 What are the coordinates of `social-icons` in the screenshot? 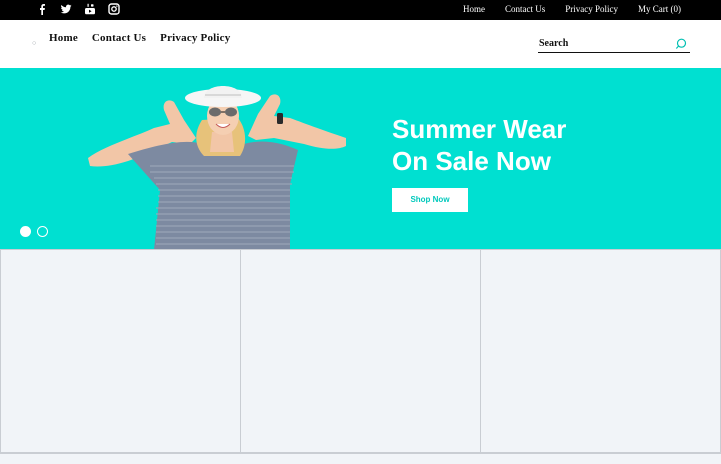 It's located at (78, 9).